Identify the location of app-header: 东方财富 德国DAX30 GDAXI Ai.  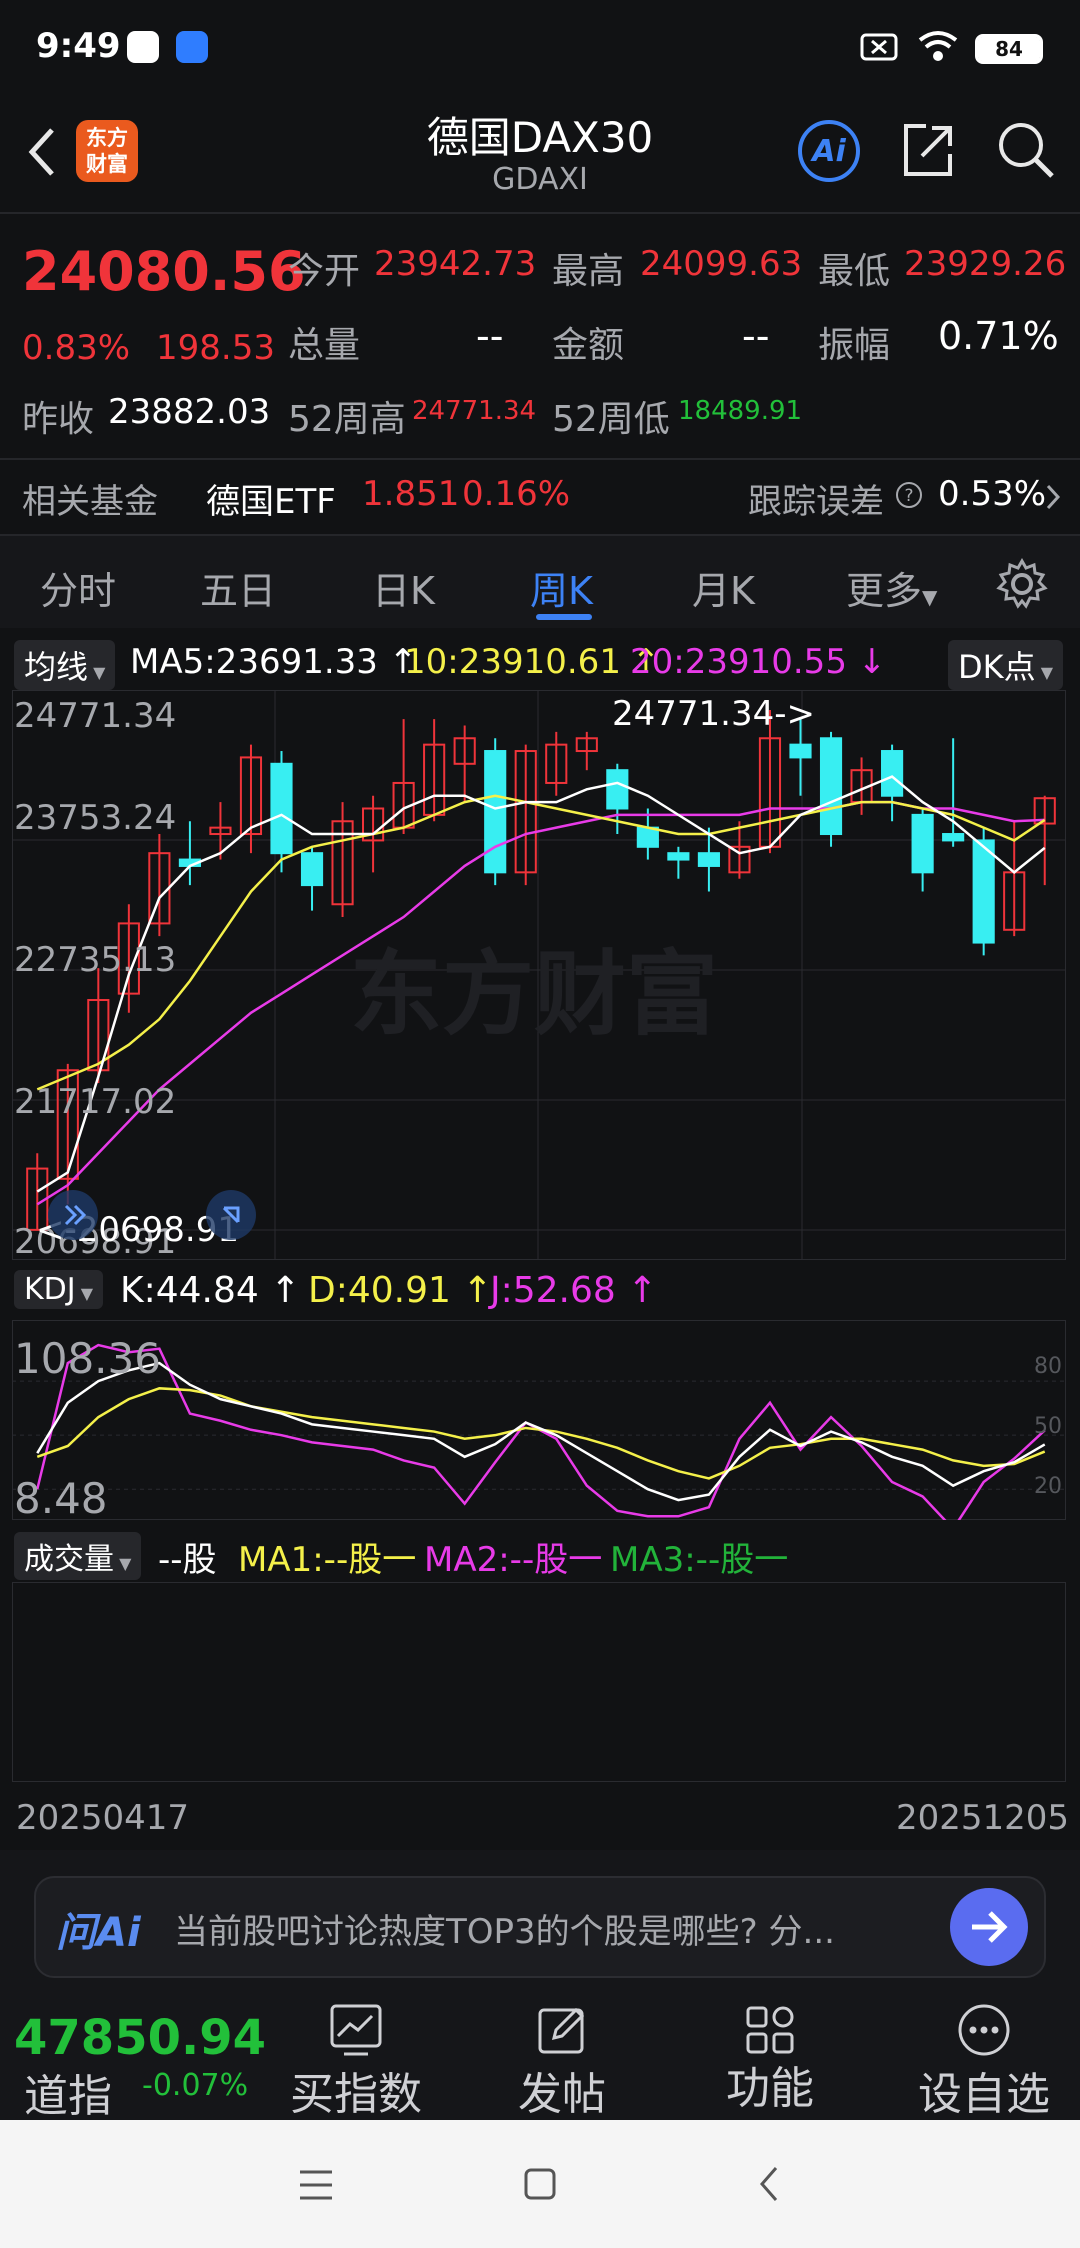
(540, 155).